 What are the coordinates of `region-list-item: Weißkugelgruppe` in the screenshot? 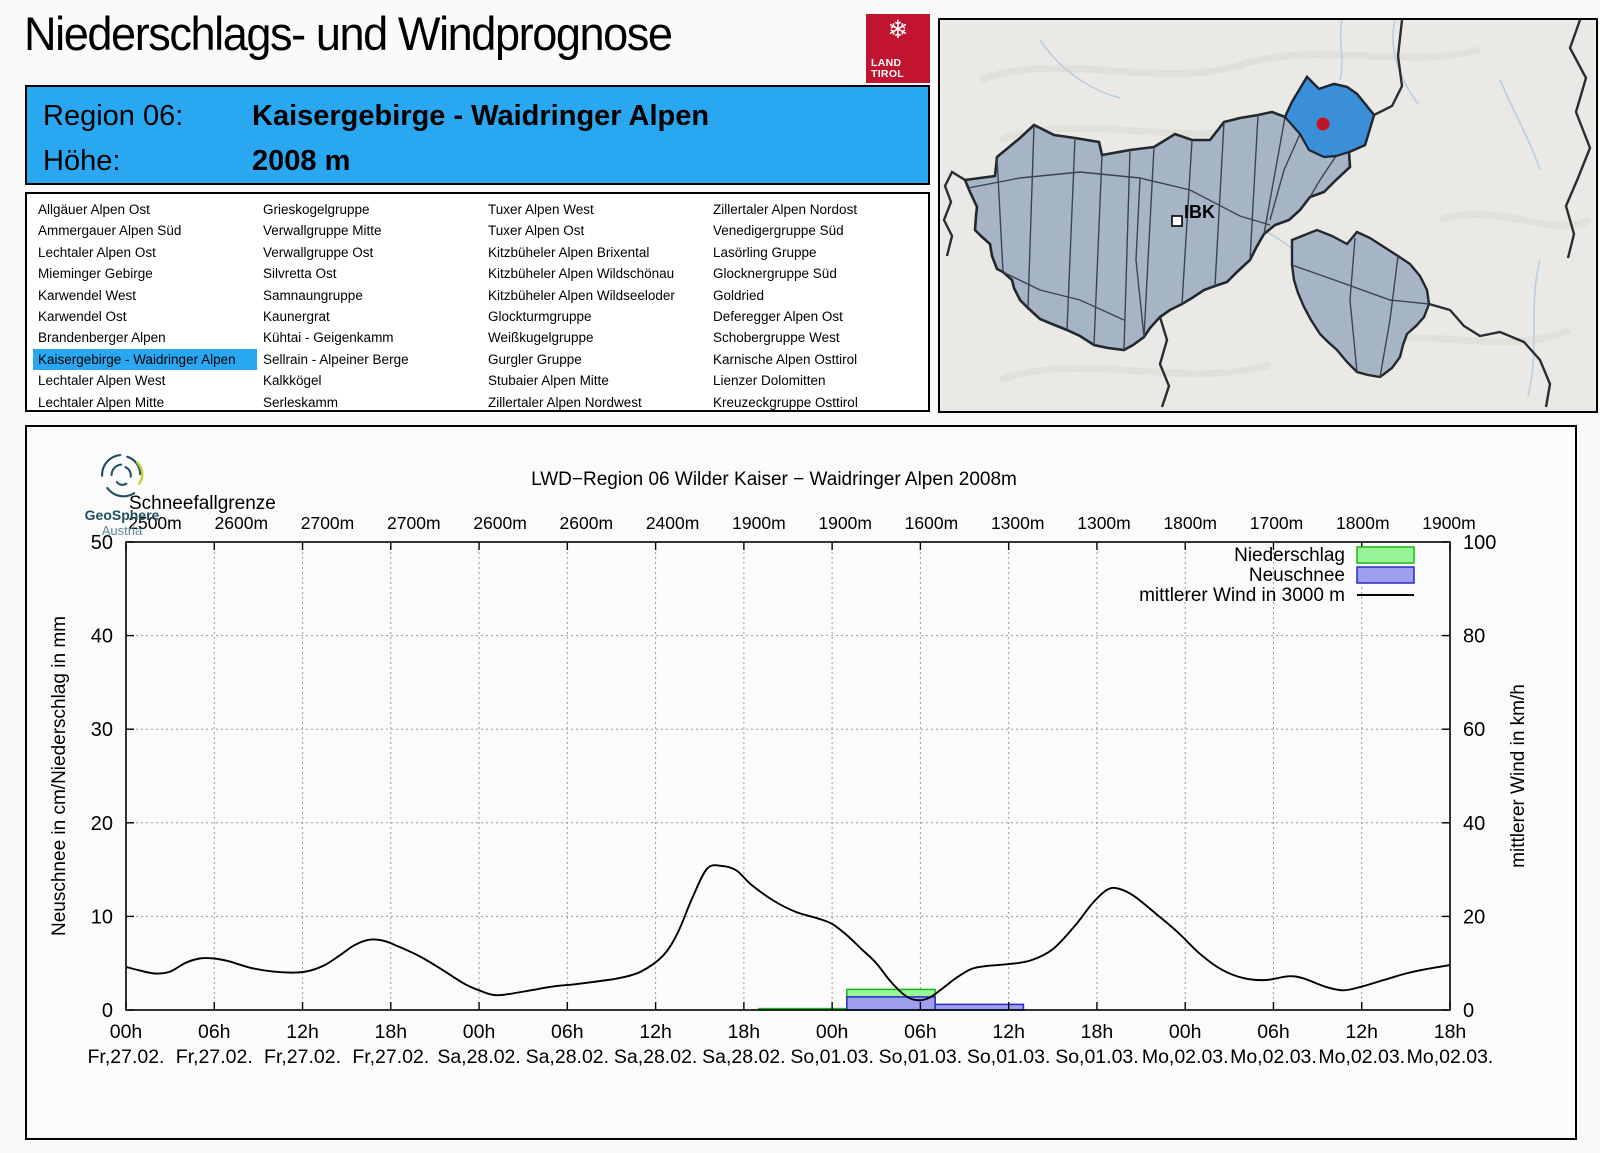 It's located at (595, 337).